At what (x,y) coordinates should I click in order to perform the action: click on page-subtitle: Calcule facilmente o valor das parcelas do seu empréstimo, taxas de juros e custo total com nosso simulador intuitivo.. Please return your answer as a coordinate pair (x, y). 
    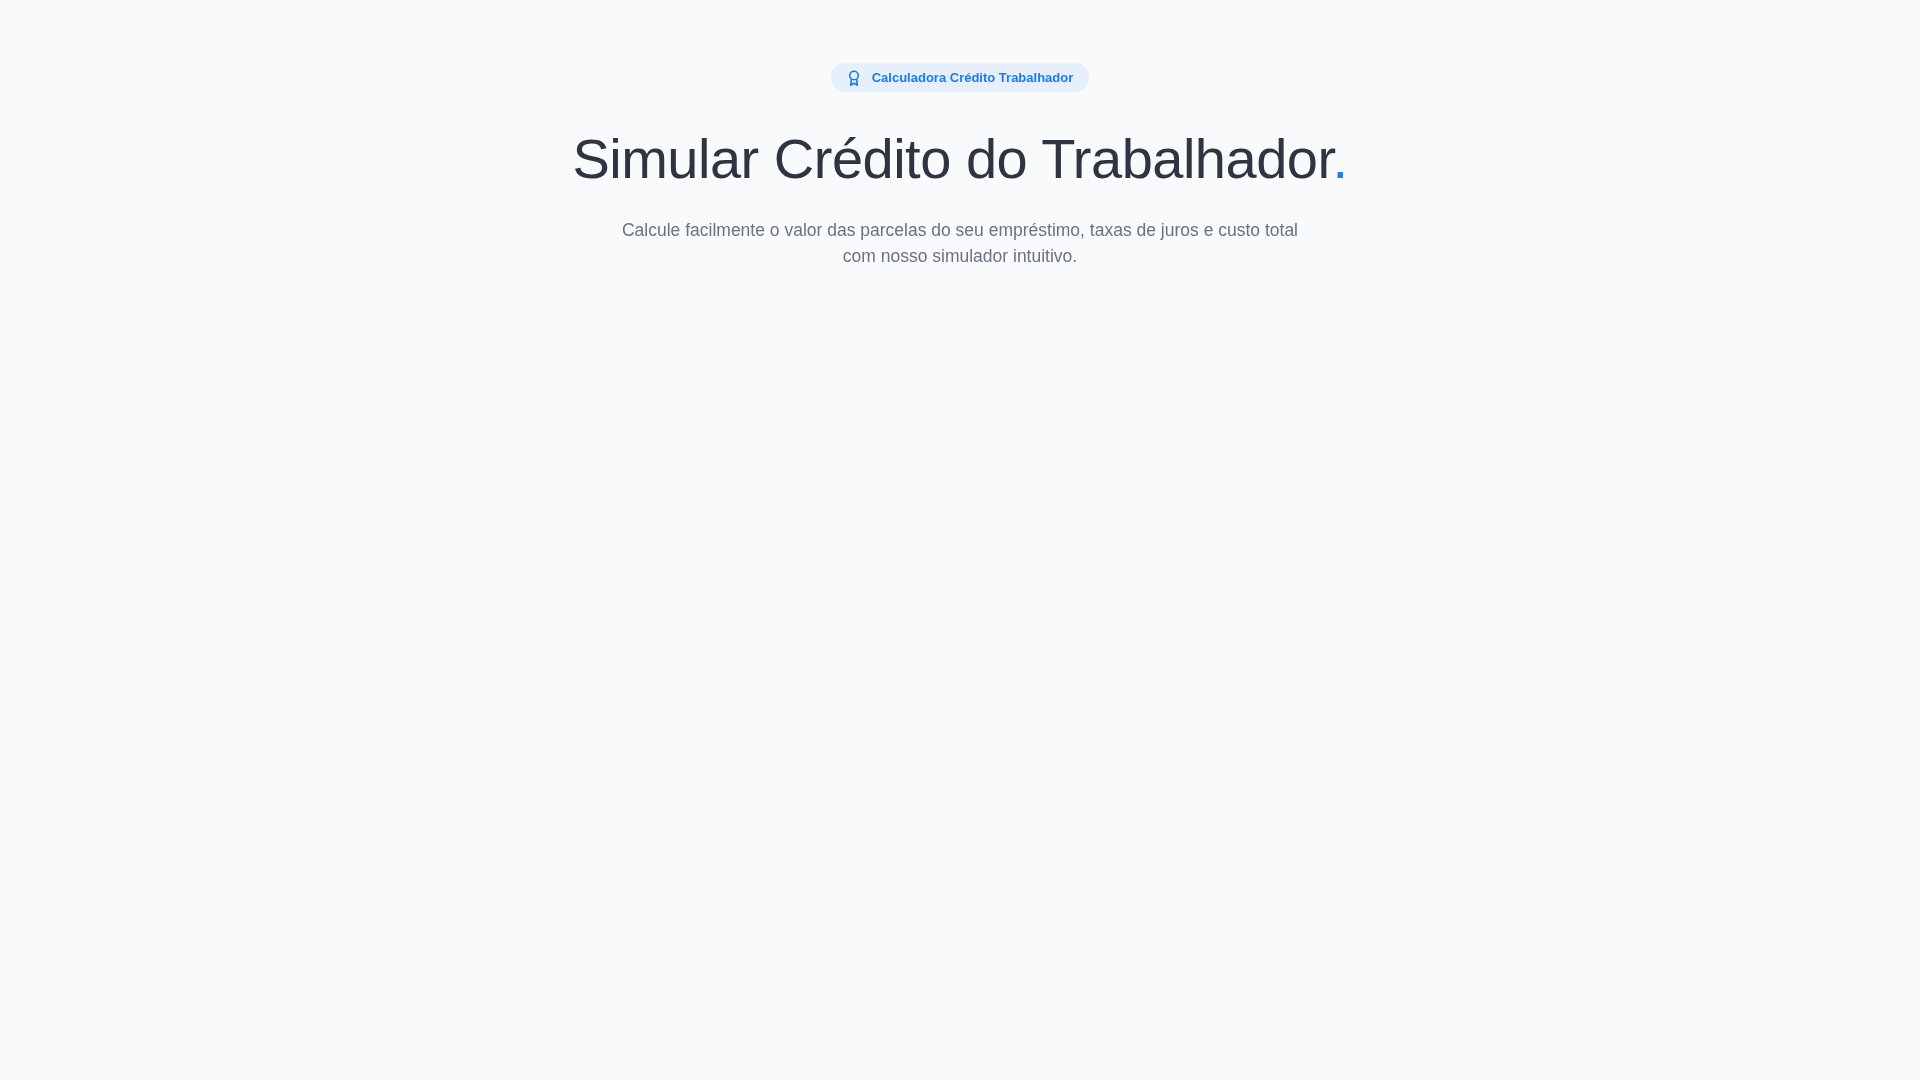
    Looking at the image, I should click on (959, 244).